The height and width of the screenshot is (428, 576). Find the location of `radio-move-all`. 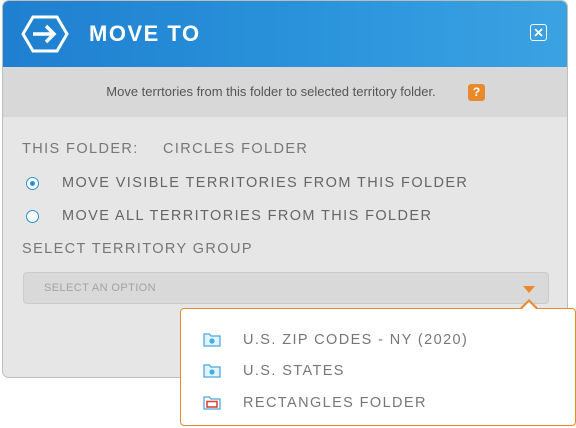

radio-move-all is located at coordinates (32, 216).